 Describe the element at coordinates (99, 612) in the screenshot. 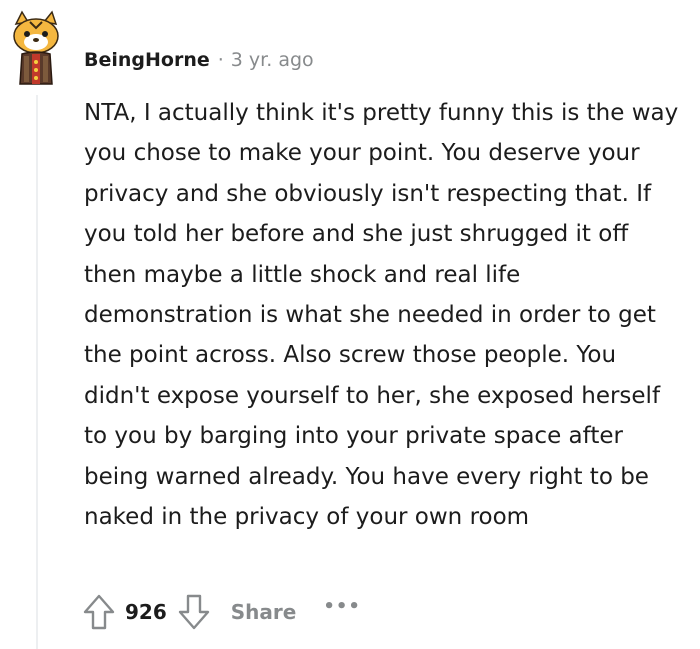

I see `upvote-arrow-icon` at that location.